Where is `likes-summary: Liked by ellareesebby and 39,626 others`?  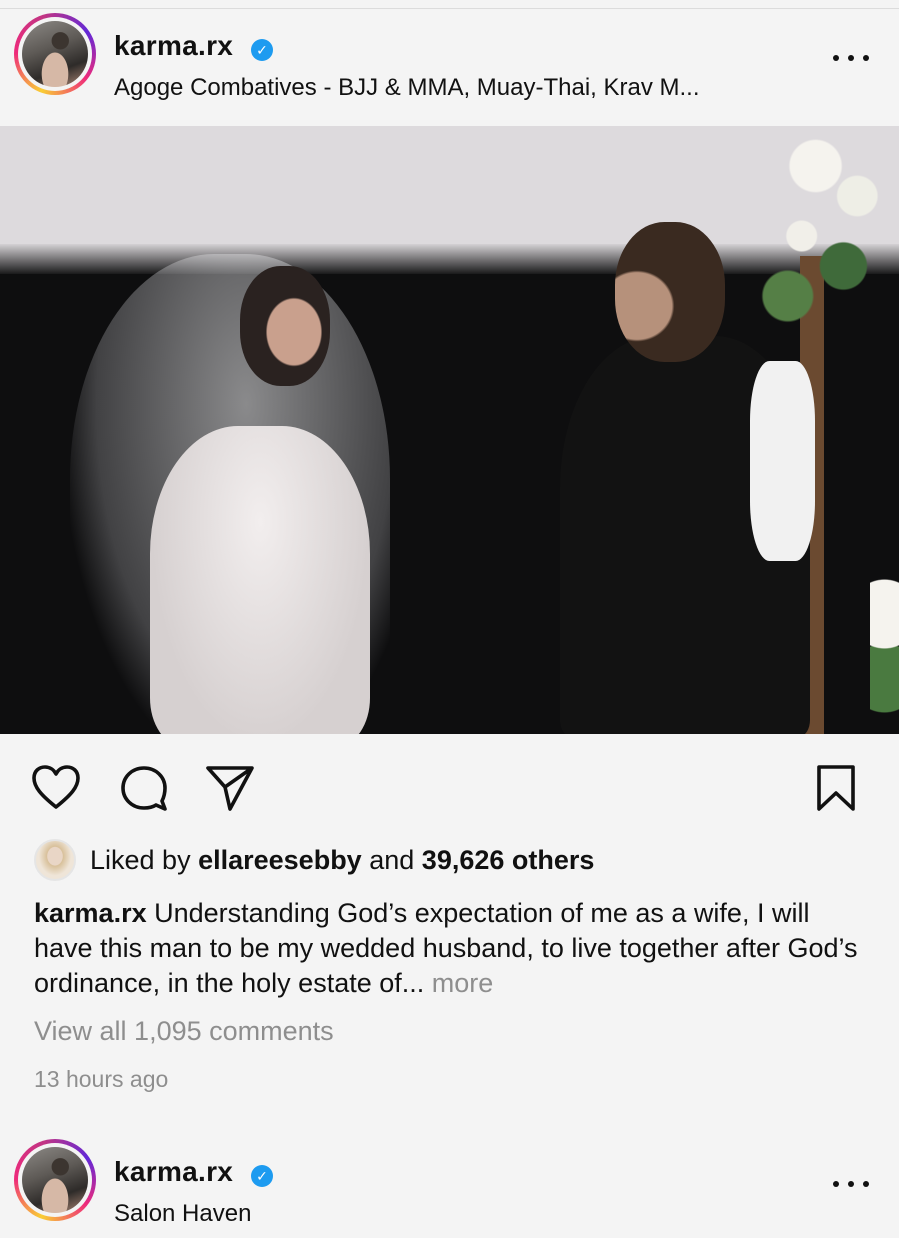
likes-summary: Liked by ellareesebby and 39,626 others is located at coordinates (314, 860).